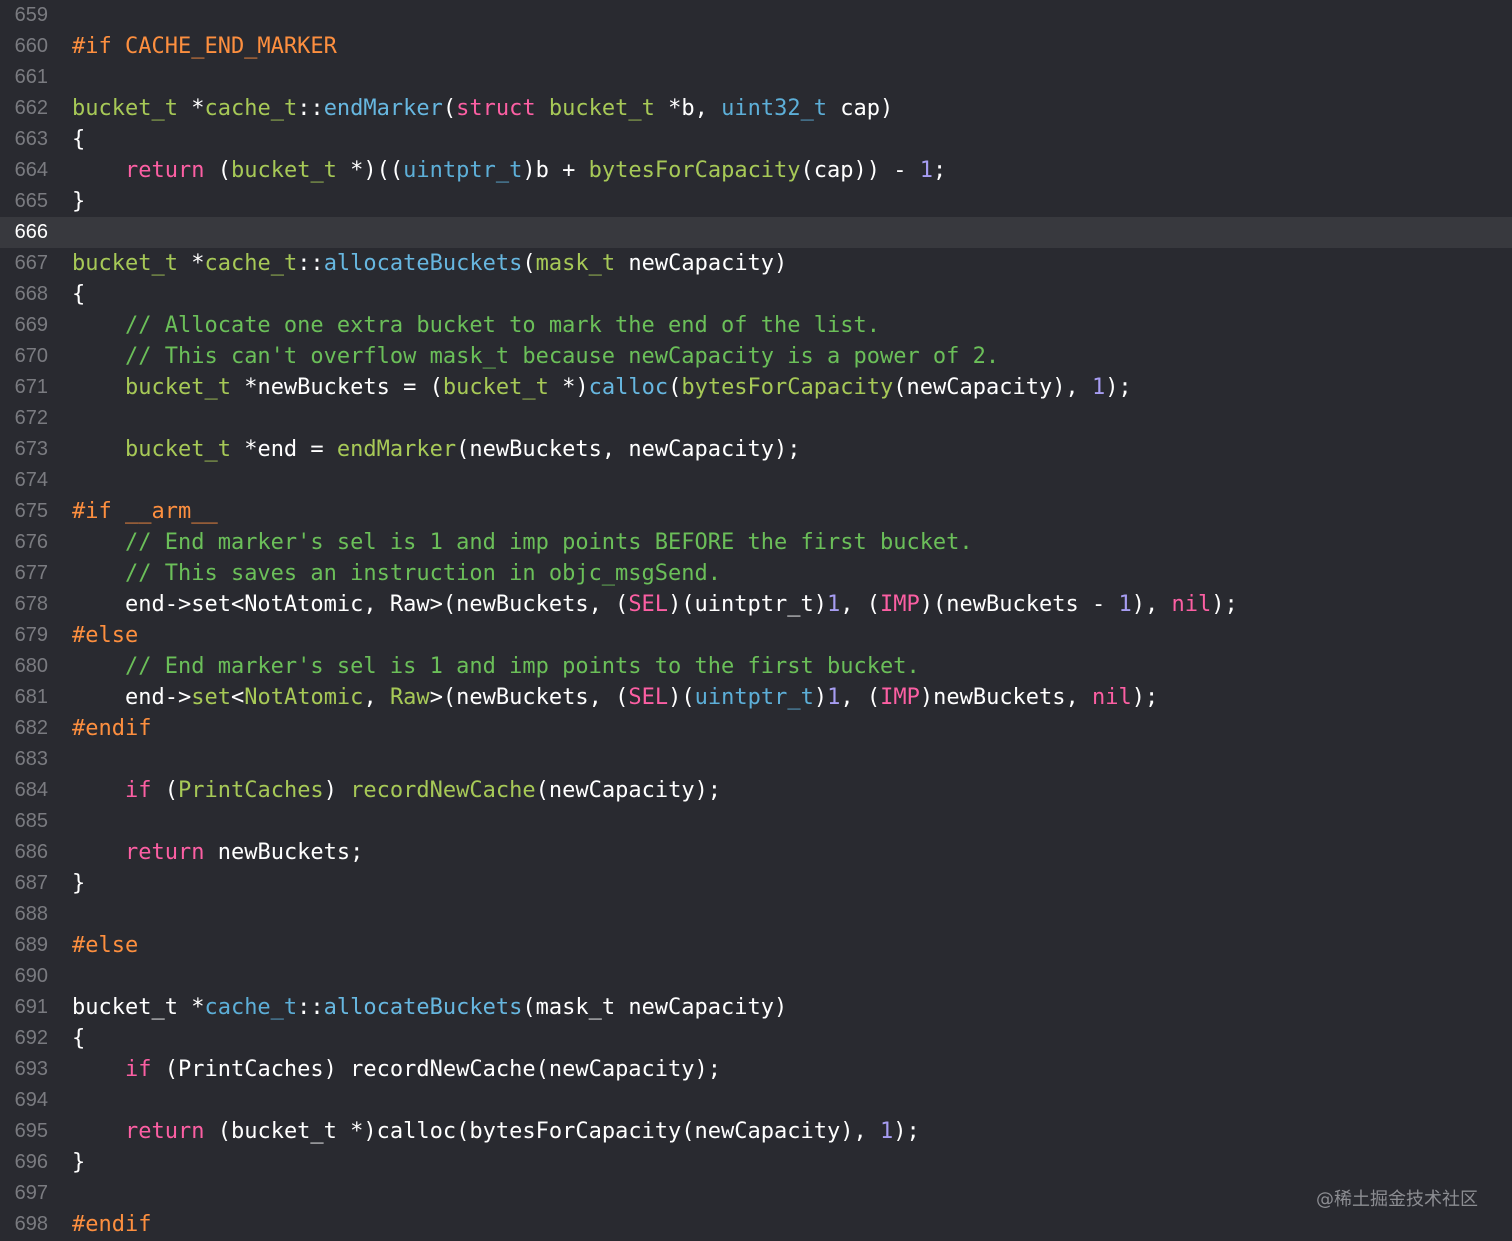 The width and height of the screenshot is (1512, 1241). I want to click on code-token: {, so click(79, 294).